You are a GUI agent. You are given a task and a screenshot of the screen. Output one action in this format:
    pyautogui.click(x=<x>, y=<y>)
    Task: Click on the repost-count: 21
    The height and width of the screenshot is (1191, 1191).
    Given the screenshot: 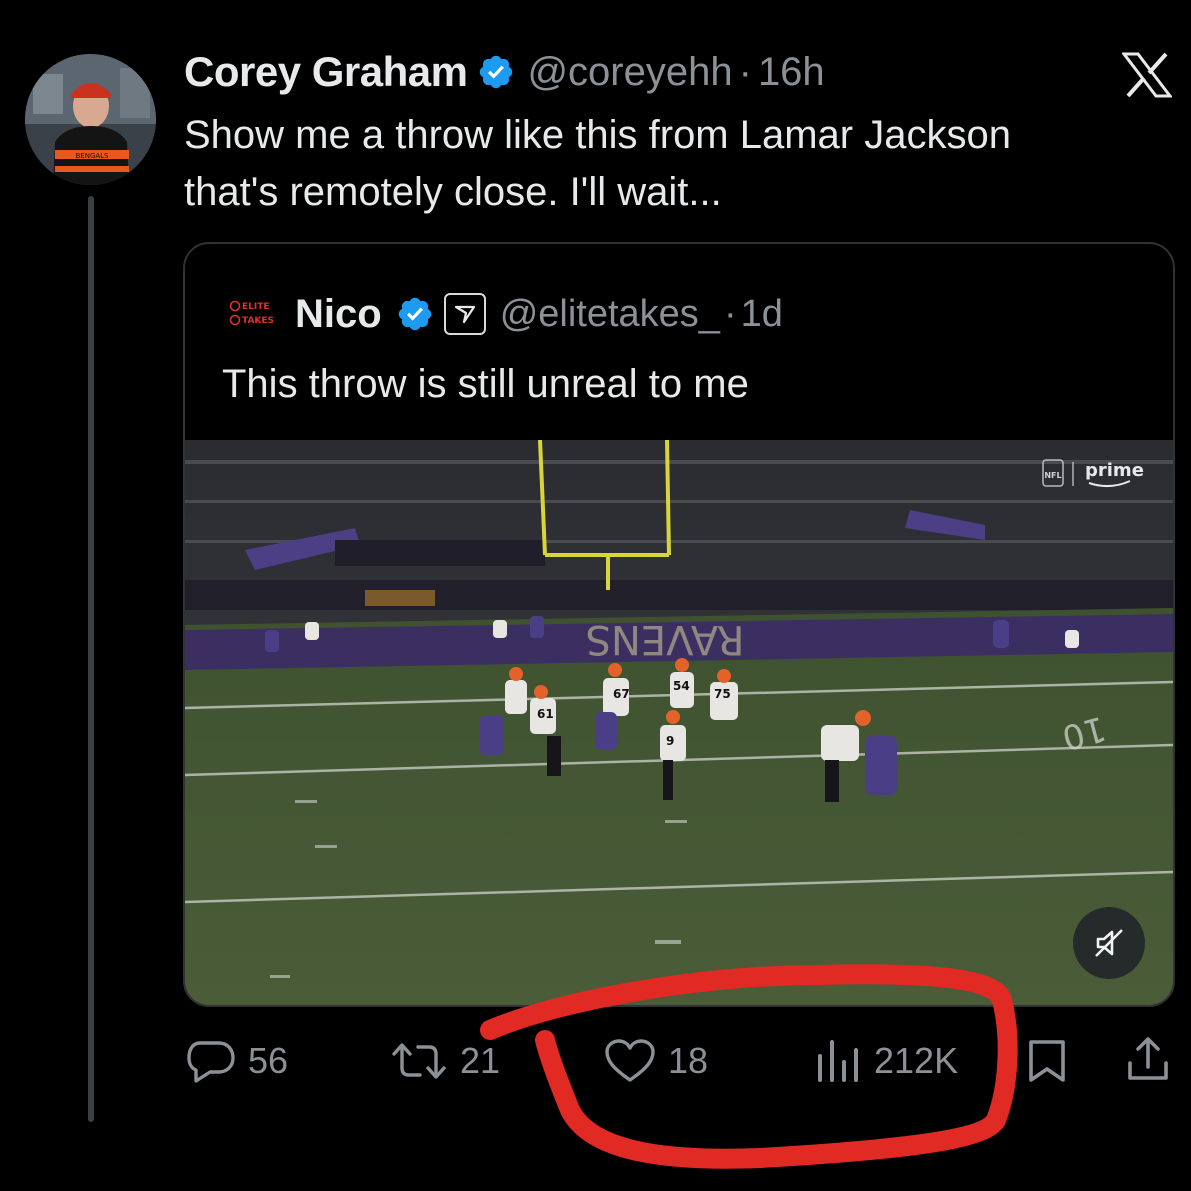 What is the action you would take?
    pyautogui.click(x=480, y=1060)
    